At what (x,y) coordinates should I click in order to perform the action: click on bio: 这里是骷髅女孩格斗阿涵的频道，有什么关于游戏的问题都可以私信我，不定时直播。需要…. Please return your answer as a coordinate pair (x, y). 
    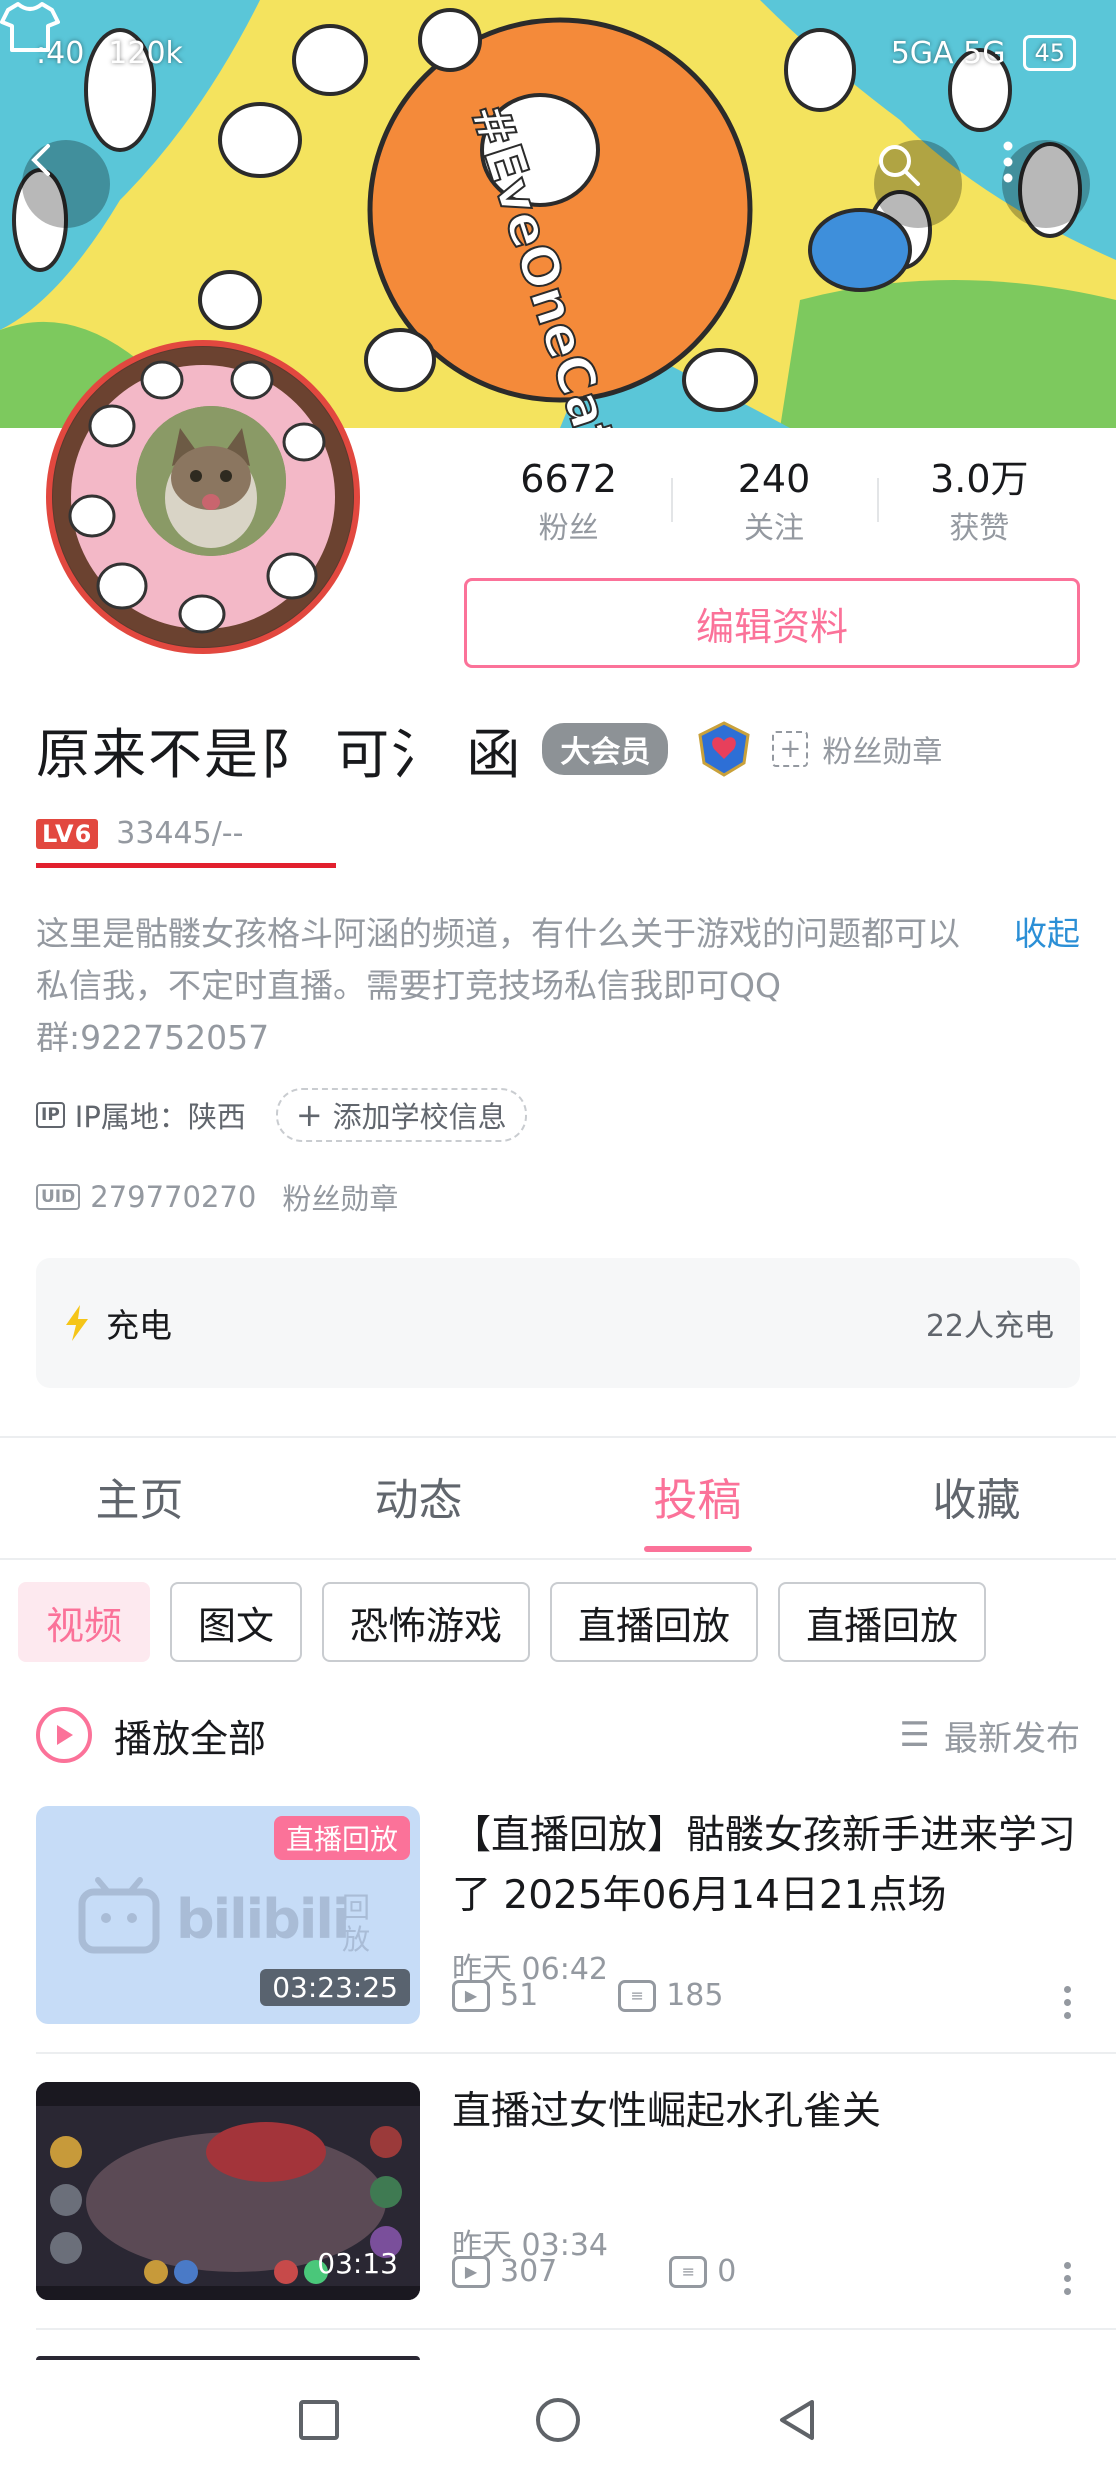
    Looking at the image, I should click on (558, 986).